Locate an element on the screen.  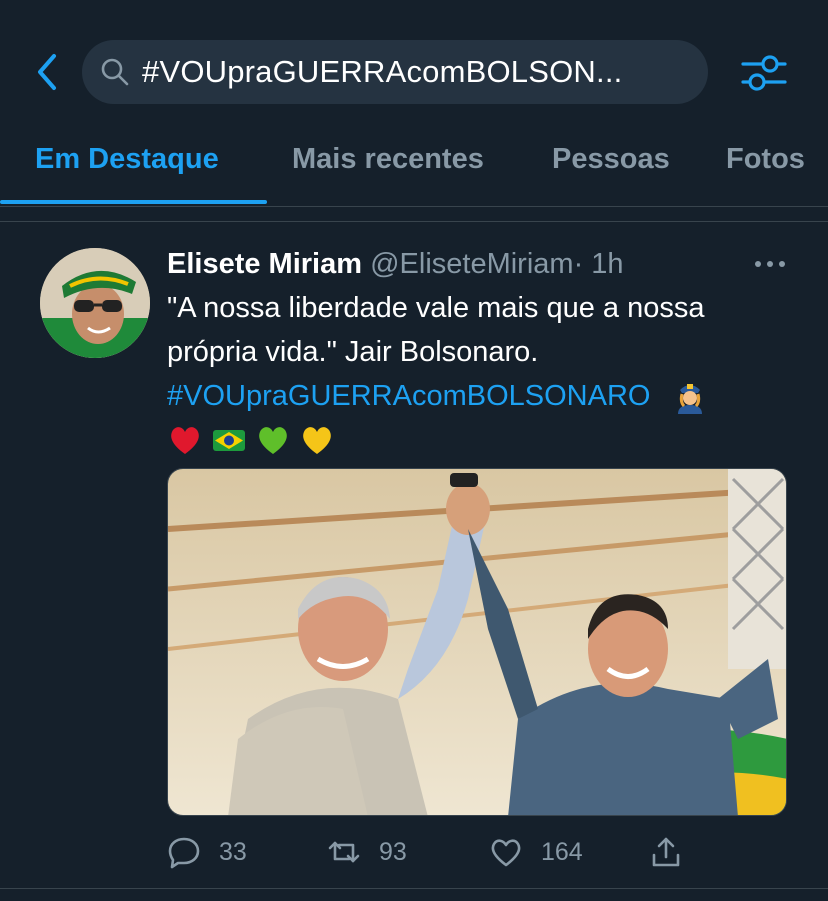
sliders-icon is located at coordinates (764, 73).